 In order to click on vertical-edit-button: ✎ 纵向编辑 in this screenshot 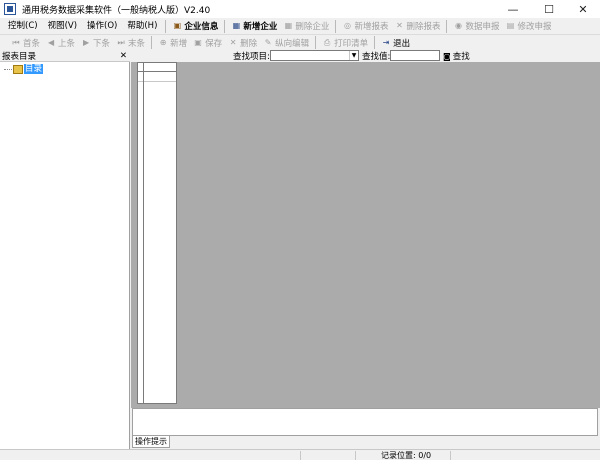, I will do `click(286, 42)`.